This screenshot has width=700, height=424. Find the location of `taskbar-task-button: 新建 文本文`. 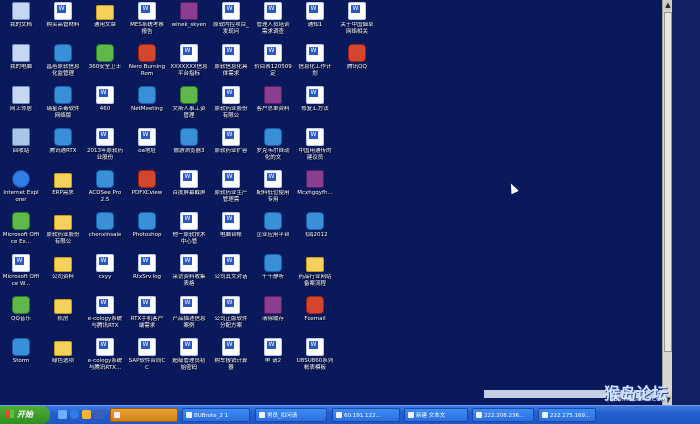

taskbar-task-button: 新建 文本文 is located at coordinates (436, 415).